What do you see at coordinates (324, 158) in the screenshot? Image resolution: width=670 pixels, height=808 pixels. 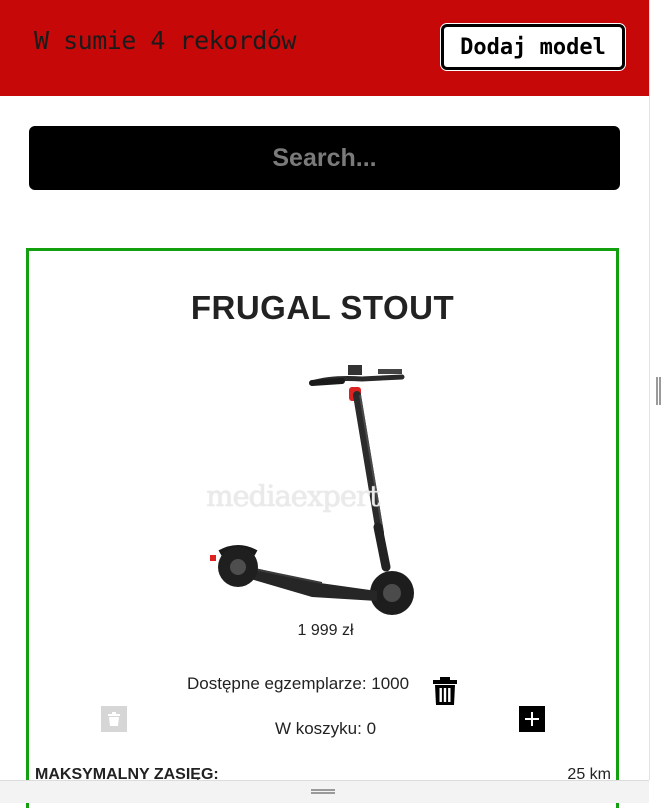 I see `search-input` at bounding box center [324, 158].